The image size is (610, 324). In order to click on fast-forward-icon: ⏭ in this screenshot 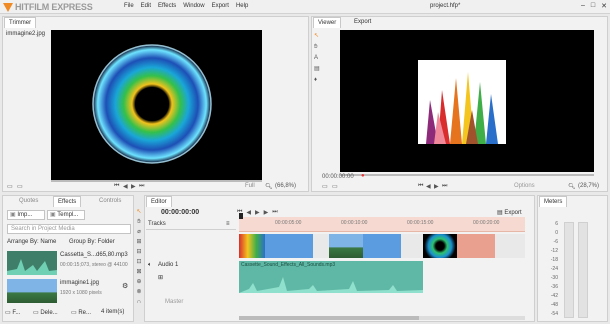, I will do `click(274, 212)`.